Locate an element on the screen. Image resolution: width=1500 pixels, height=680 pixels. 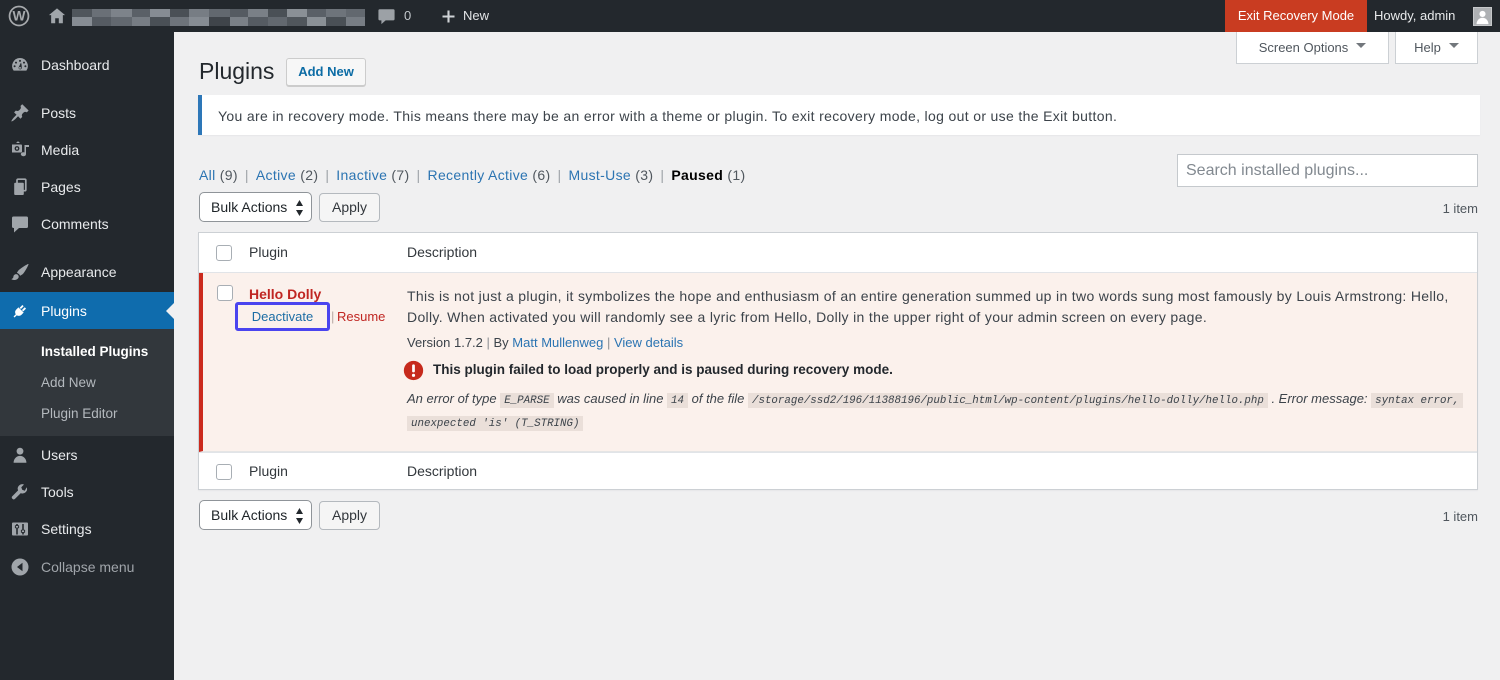
svg-text: W is located at coordinates (19, 16).